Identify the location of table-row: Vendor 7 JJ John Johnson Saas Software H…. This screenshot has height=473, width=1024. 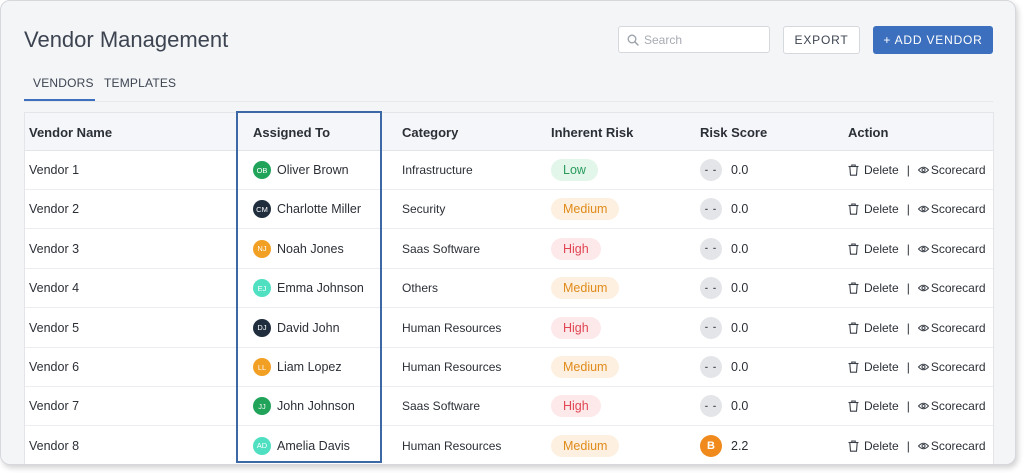
(509, 407).